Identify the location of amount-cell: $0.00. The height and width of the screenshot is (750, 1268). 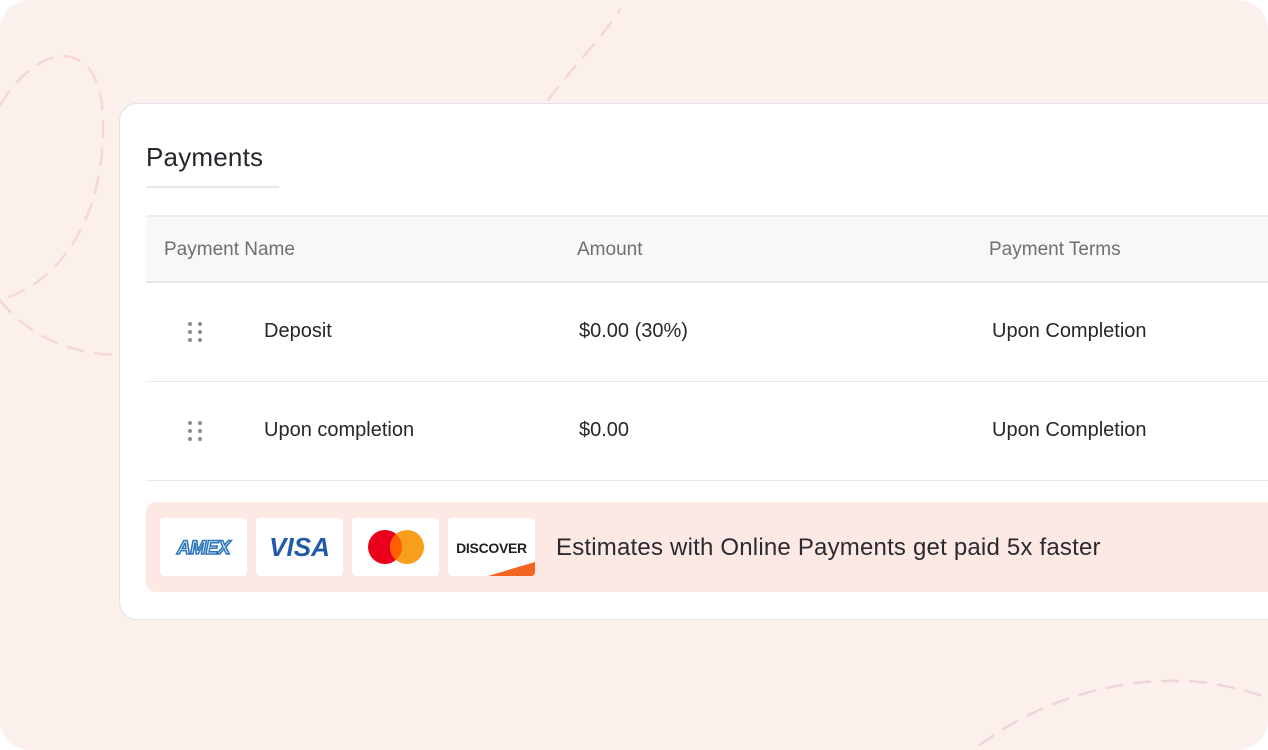
(604, 430).